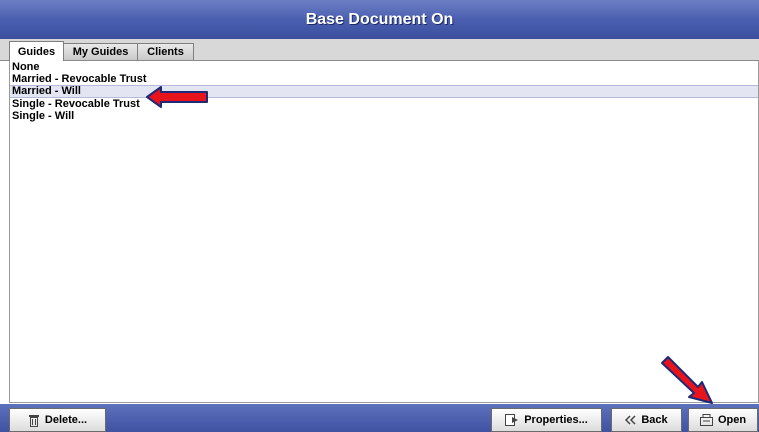  What do you see at coordinates (630, 420) in the screenshot?
I see `double-chevron-left-icon` at bounding box center [630, 420].